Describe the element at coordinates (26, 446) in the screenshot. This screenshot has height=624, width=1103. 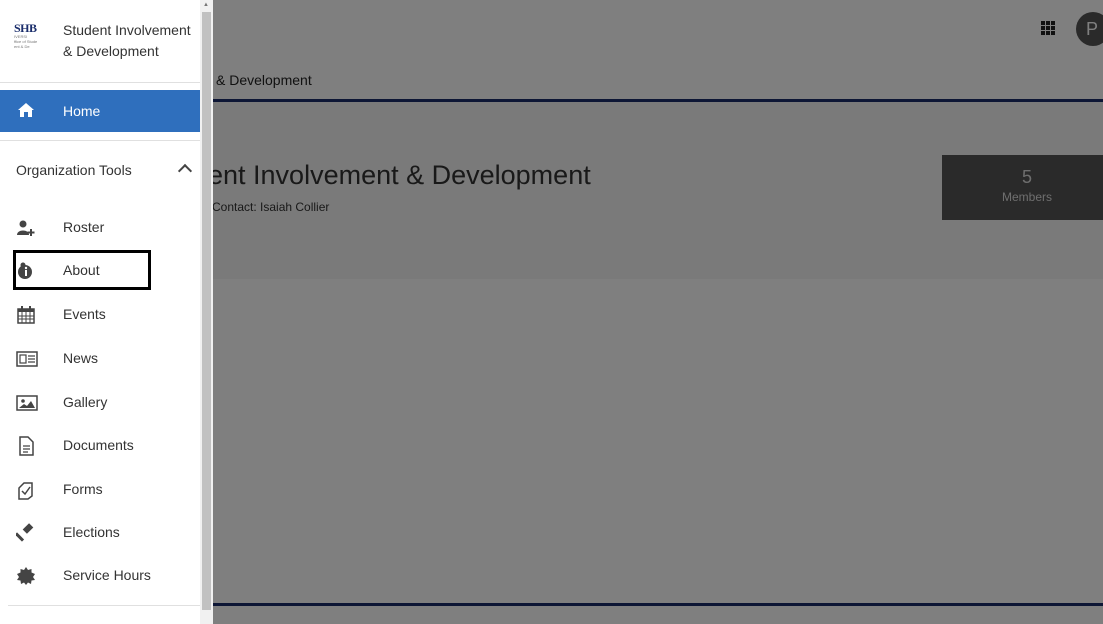
I see `document-icon` at that location.